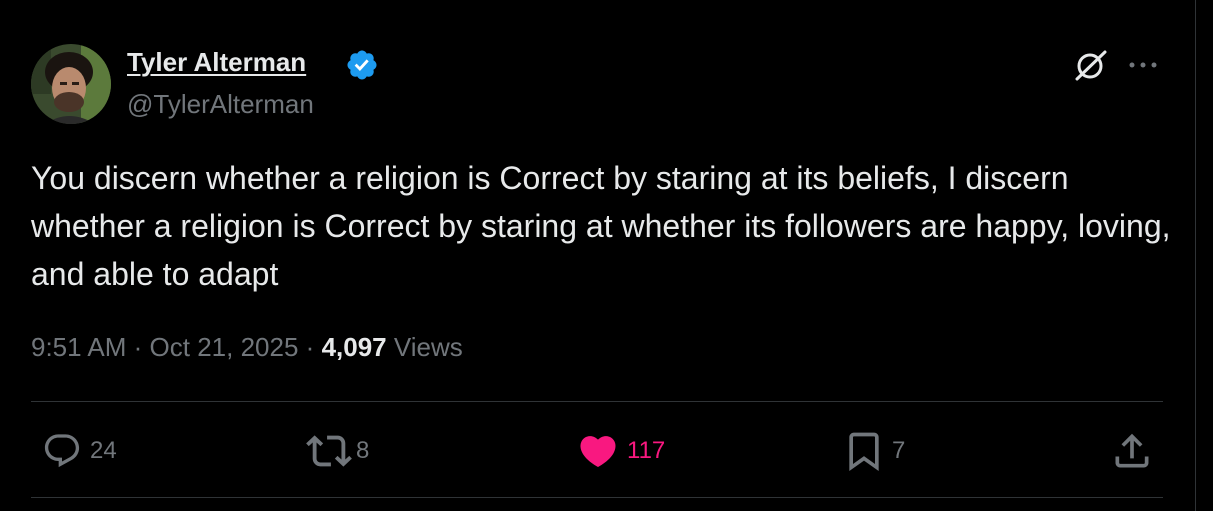 Image resolution: width=1213 pixels, height=511 pixels. I want to click on divider-top, so click(597, 401).